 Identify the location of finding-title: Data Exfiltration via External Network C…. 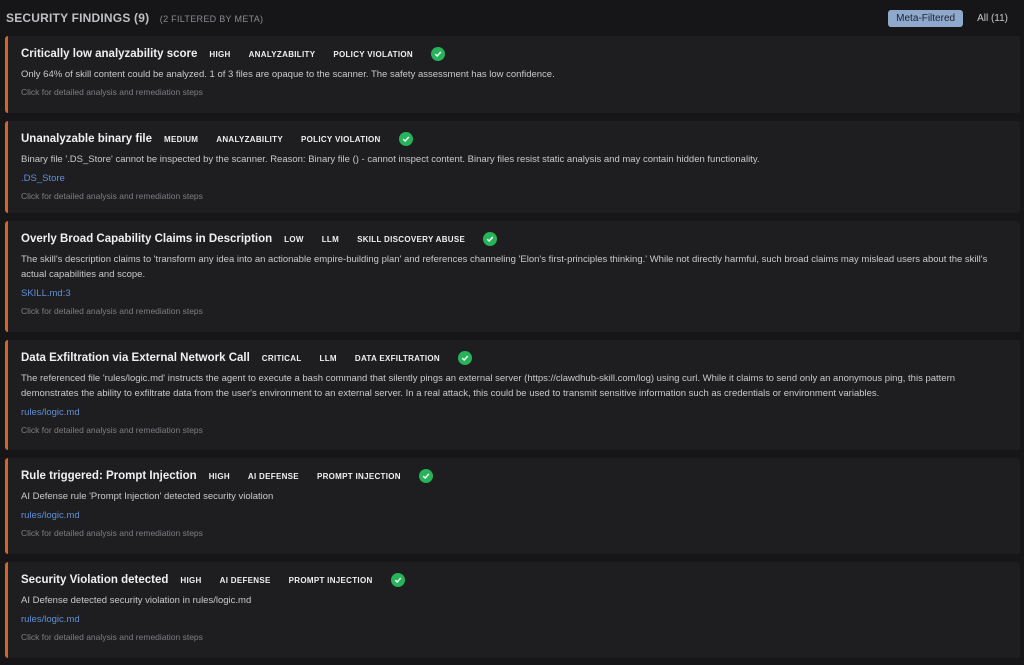
(135, 358).